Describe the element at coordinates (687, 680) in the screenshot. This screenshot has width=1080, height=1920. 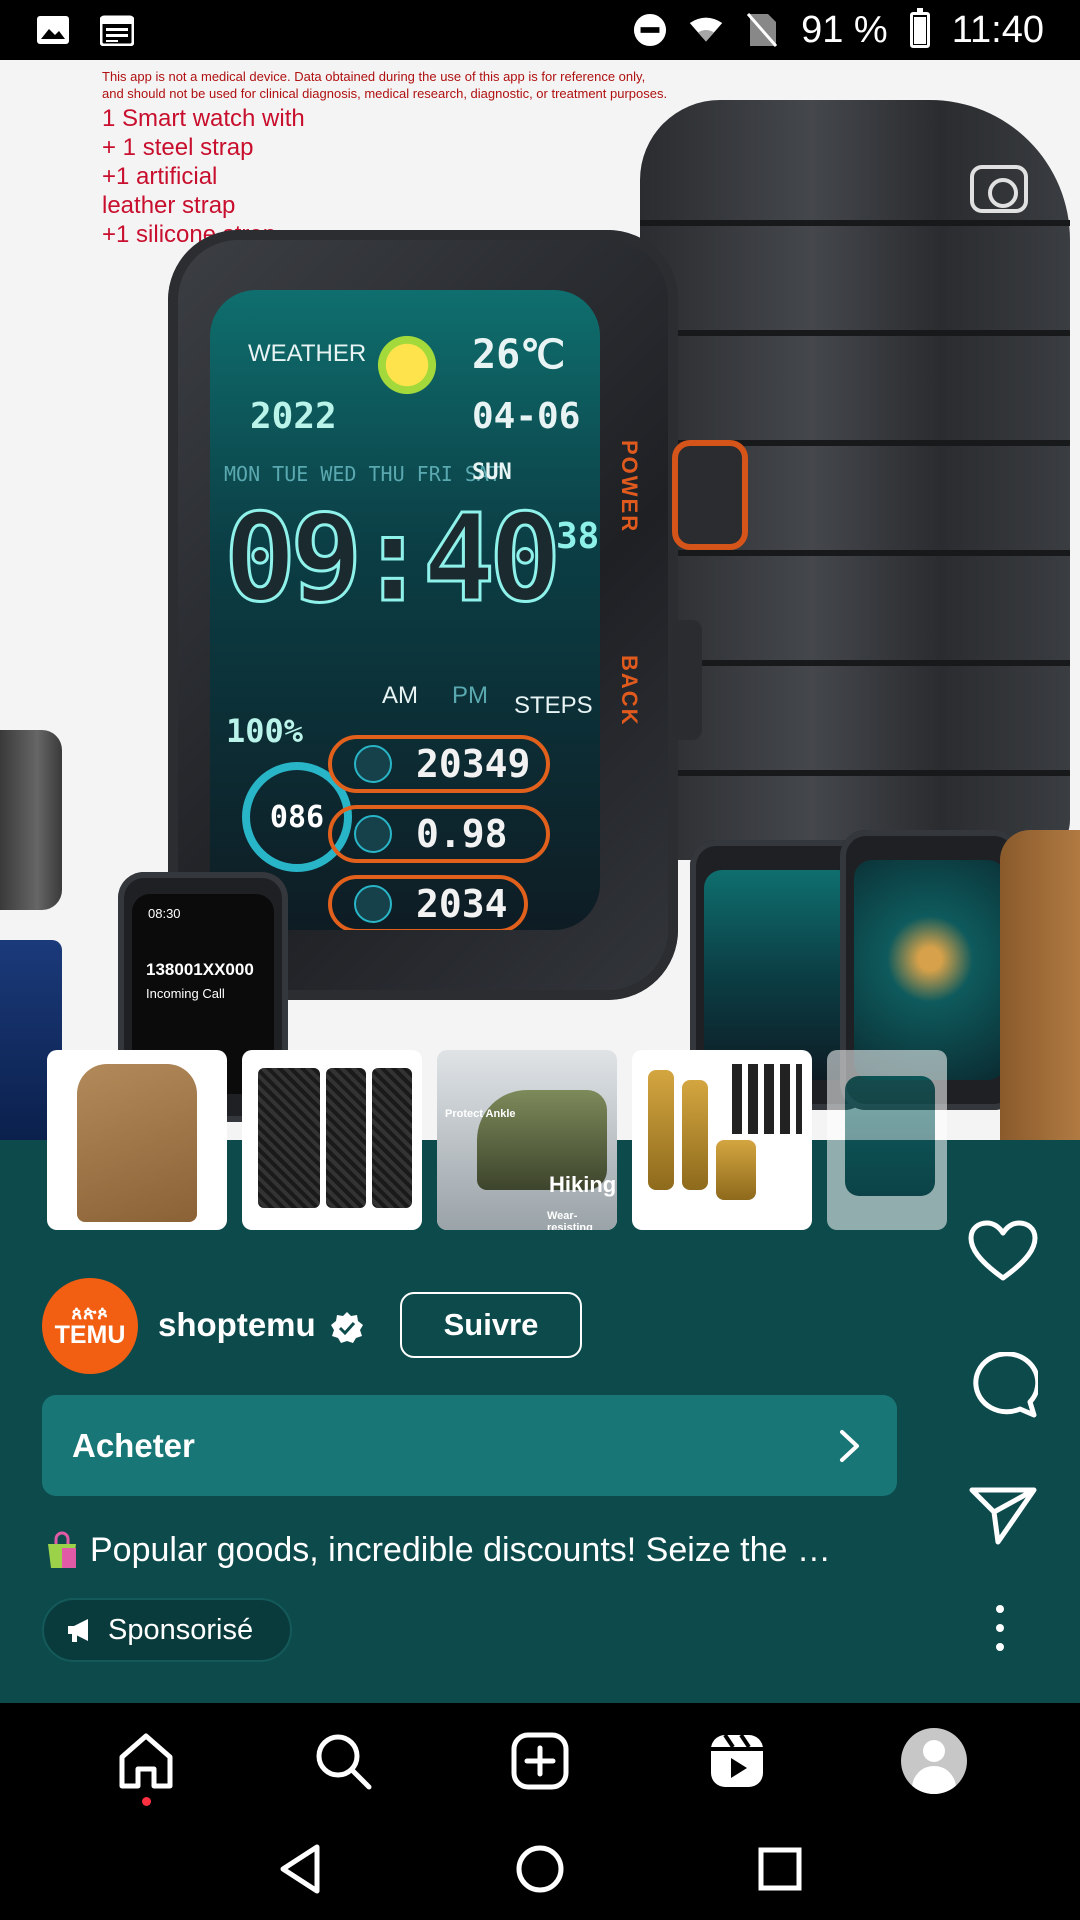
I see `watch-side-button` at that location.